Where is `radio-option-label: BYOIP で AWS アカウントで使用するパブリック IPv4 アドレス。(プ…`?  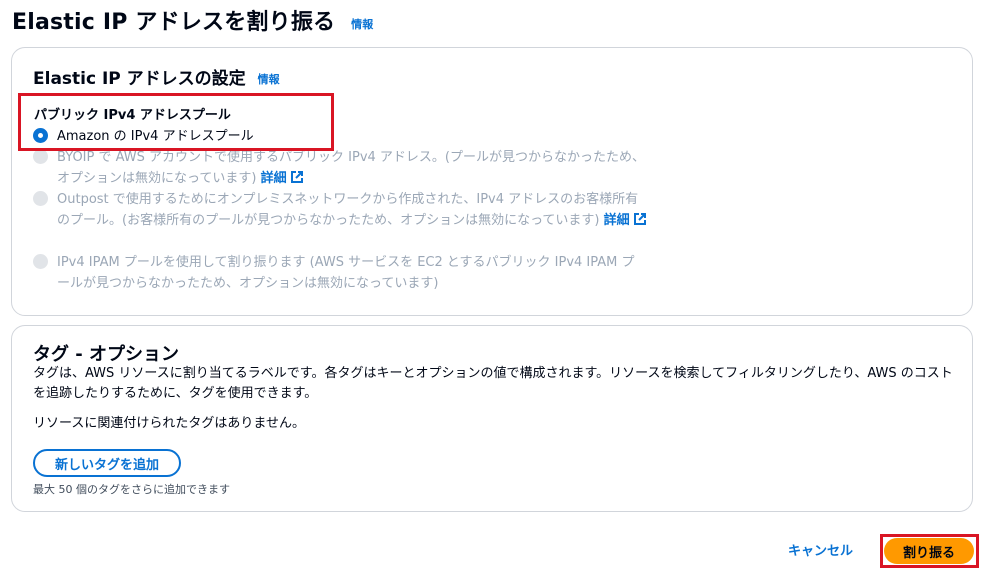 radio-option-label: BYOIP で AWS アカウントで使用するパブリック IPv4 アドレス。(プ… is located at coordinates (351, 168).